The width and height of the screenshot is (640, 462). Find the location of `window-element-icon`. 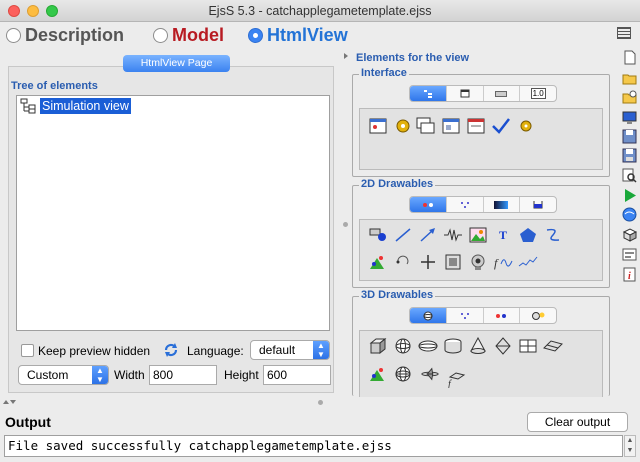

window-element-icon is located at coordinates (451, 126).